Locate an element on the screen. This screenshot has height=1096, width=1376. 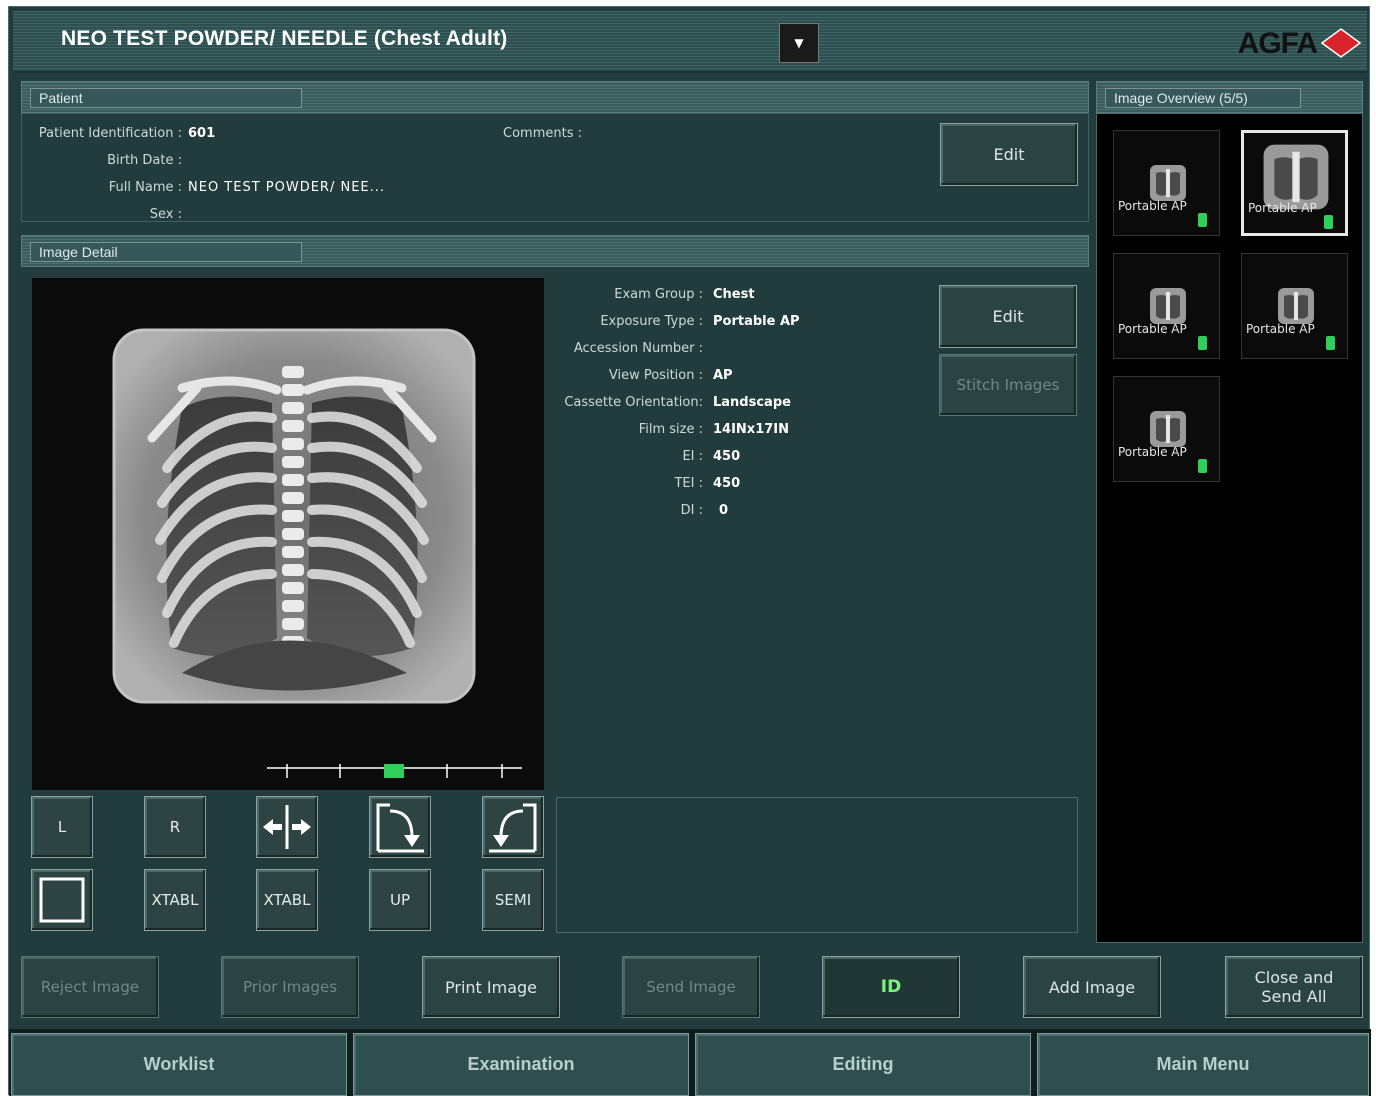
nav-tab-main-menu: Main Menu is located at coordinates (1203, 1064).